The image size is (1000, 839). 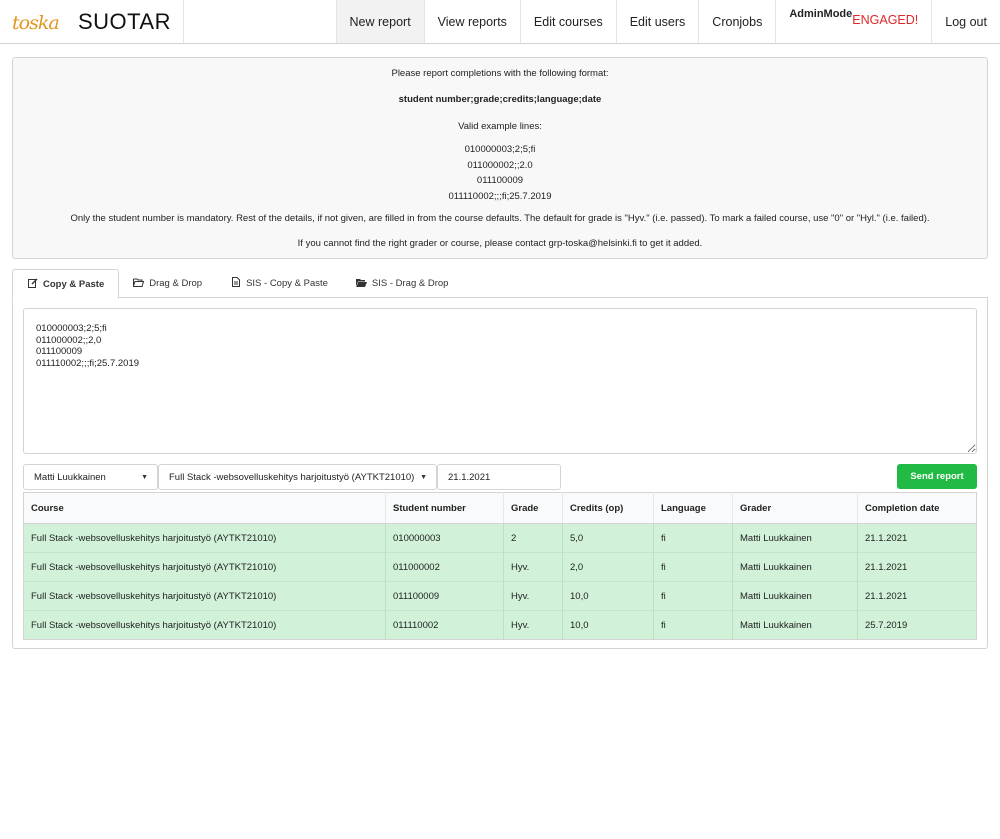 I want to click on logout-button: Log out, so click(x=965, y=21).